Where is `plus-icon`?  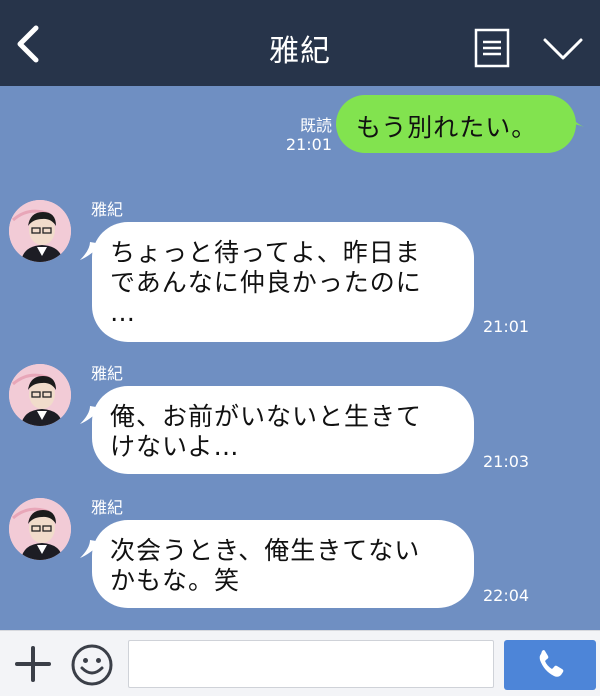 plus-icon is located at coordinates (33, 664).